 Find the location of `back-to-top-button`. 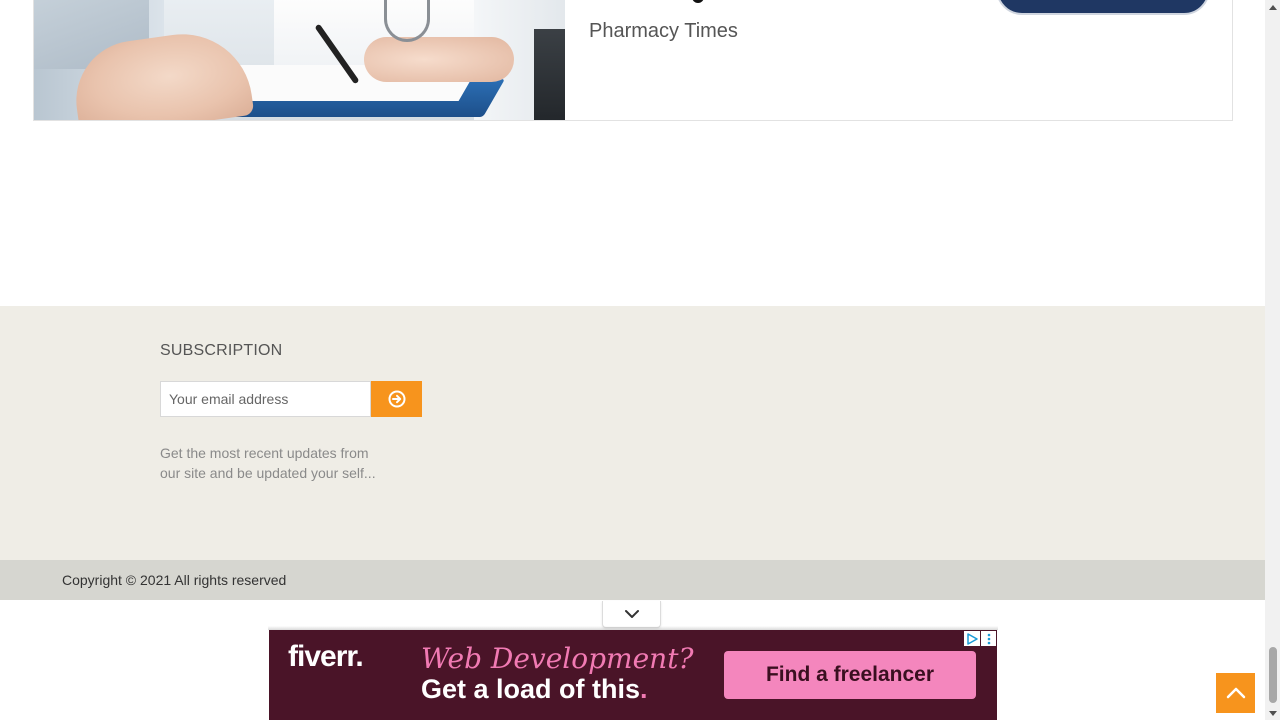

back-to-top-button is located at coordinates (1235, 693).